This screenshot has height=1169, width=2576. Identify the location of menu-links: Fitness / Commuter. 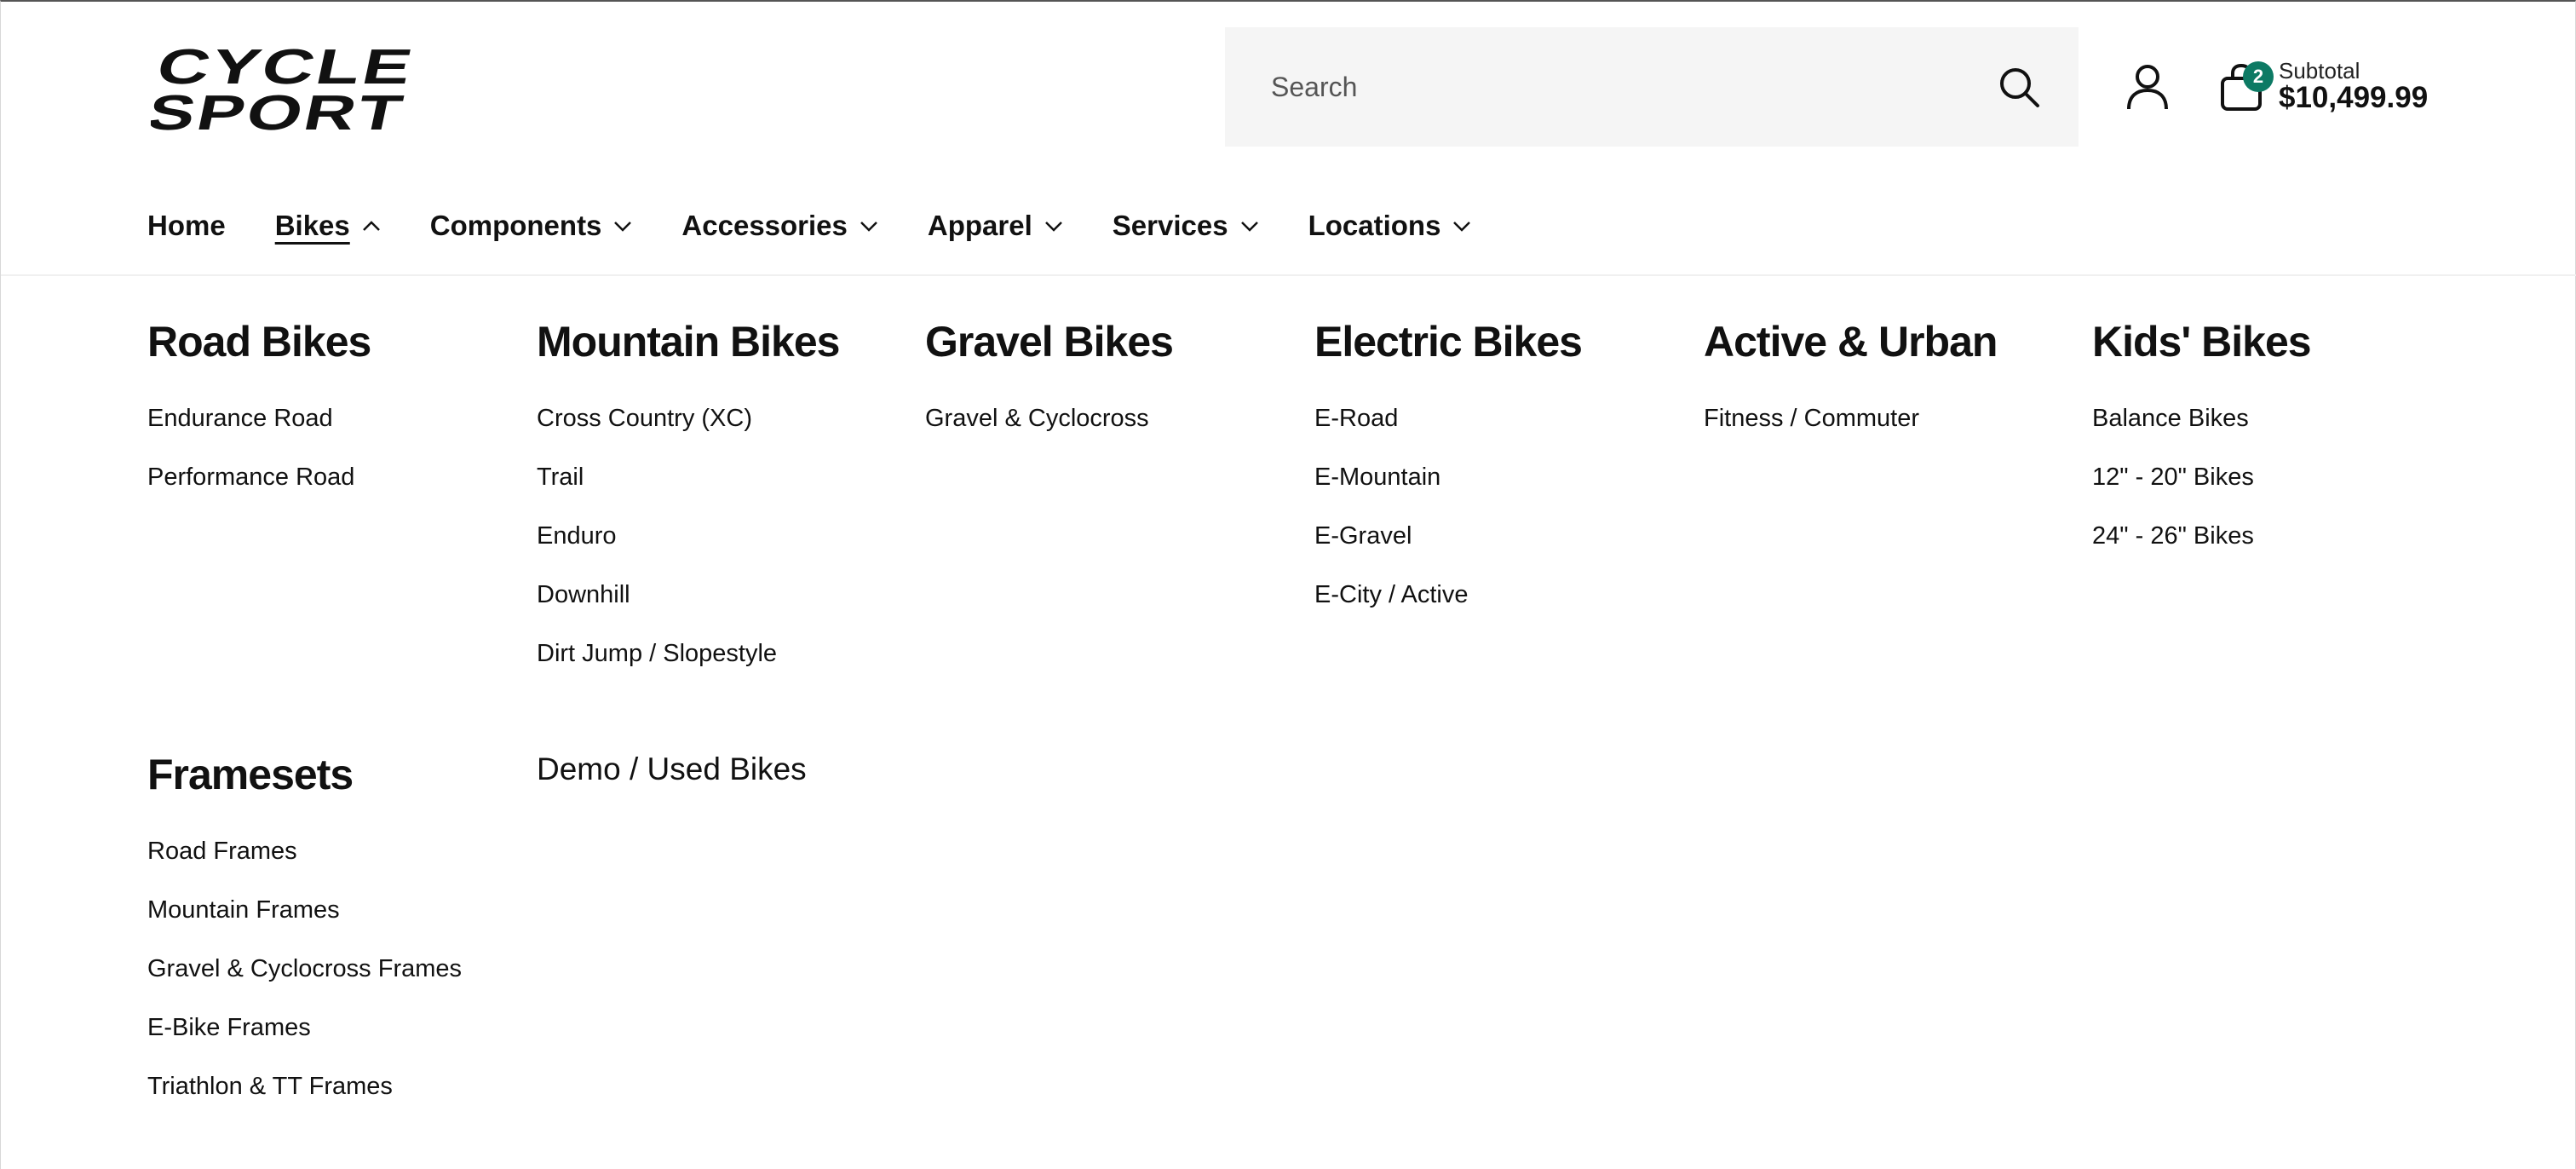
(1851, 433).